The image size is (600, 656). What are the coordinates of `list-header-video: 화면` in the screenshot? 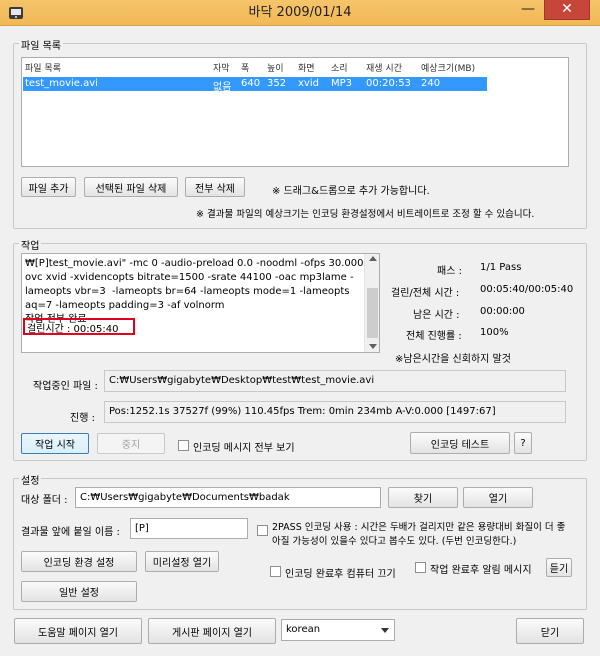 It's located at (306, 67).